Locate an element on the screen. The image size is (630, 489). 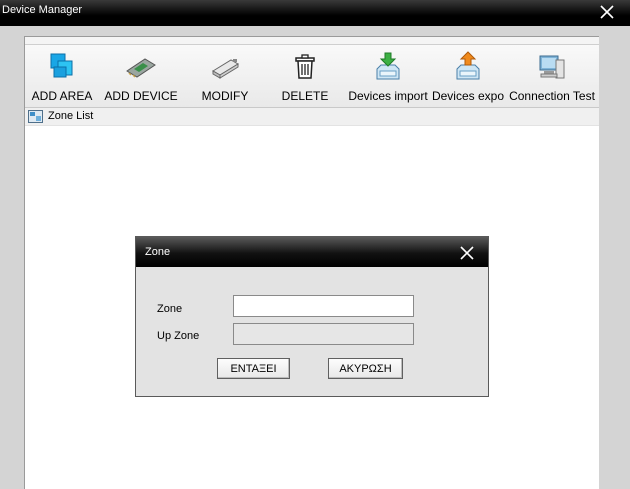
toolbar-label: Devices import is located at coordinates (388, 96).